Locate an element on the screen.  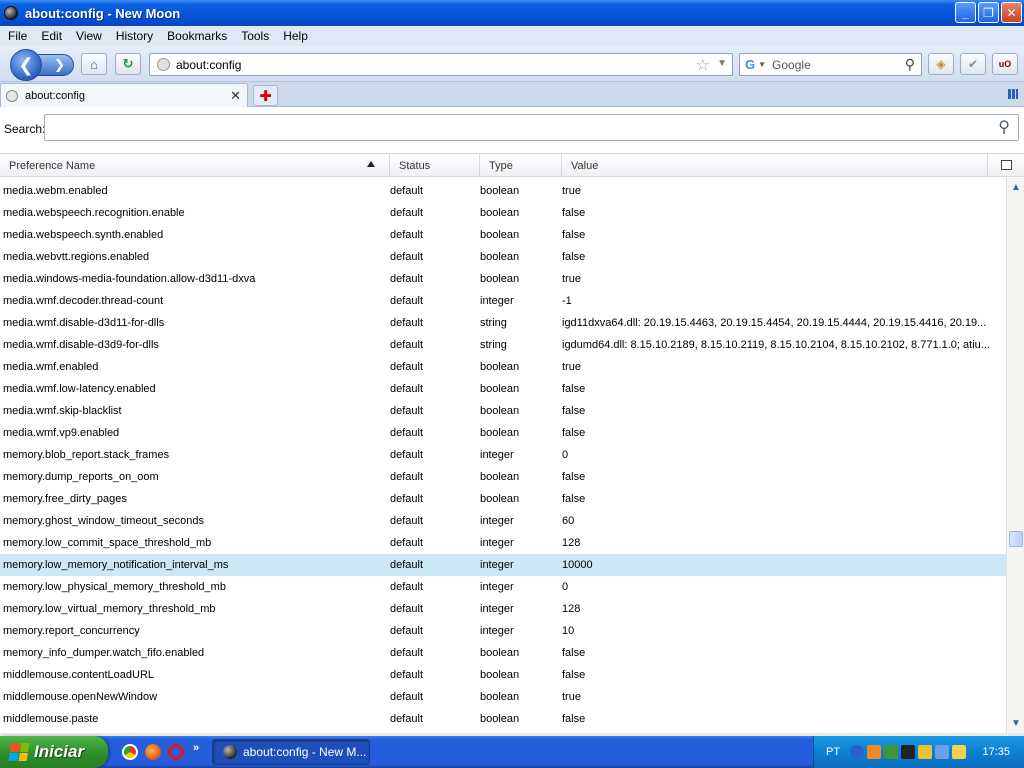
back-arrow-icon: ❮ is located at coordinates (25, 65).